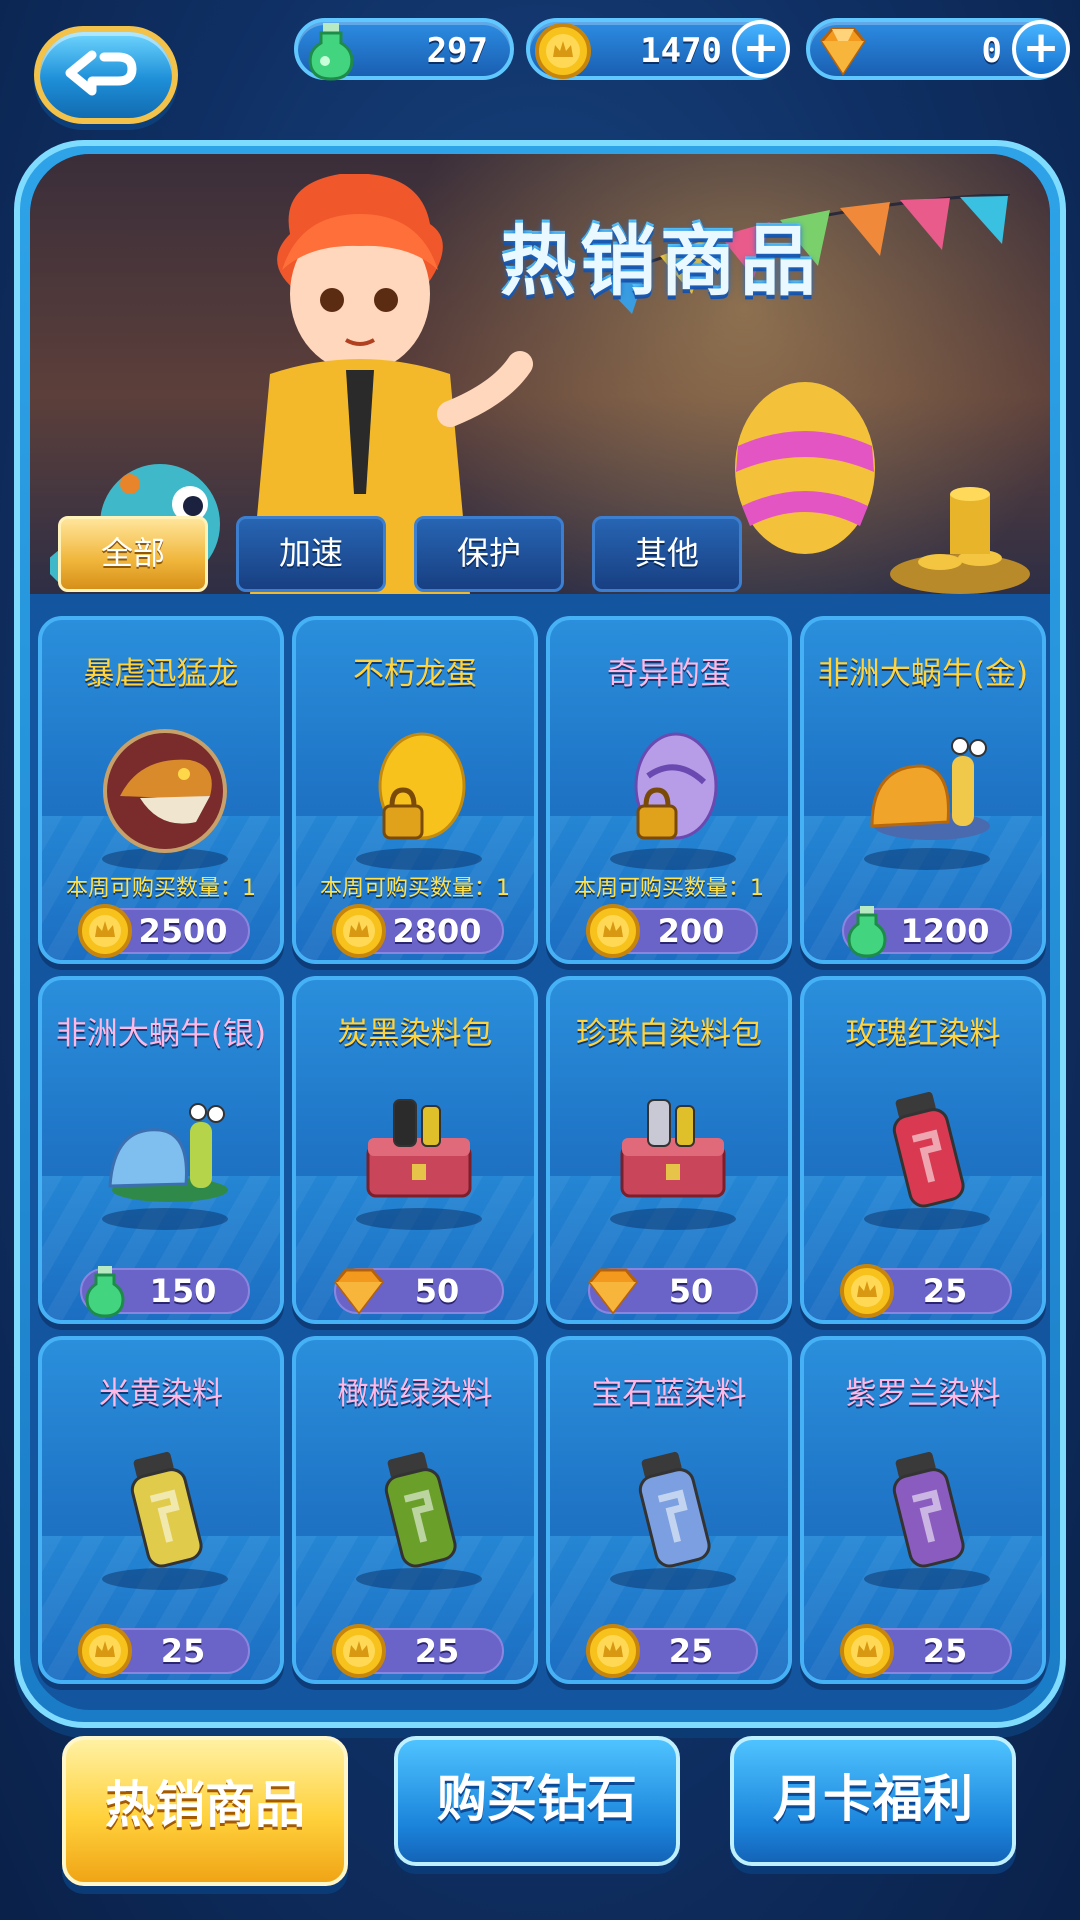 Image resolution: width=1080 pixels, height=1920 pixels. Describe the element at coordinates (669, 1034) in the screenshot. I see `item-name: 珍珠白染料包` at that location.